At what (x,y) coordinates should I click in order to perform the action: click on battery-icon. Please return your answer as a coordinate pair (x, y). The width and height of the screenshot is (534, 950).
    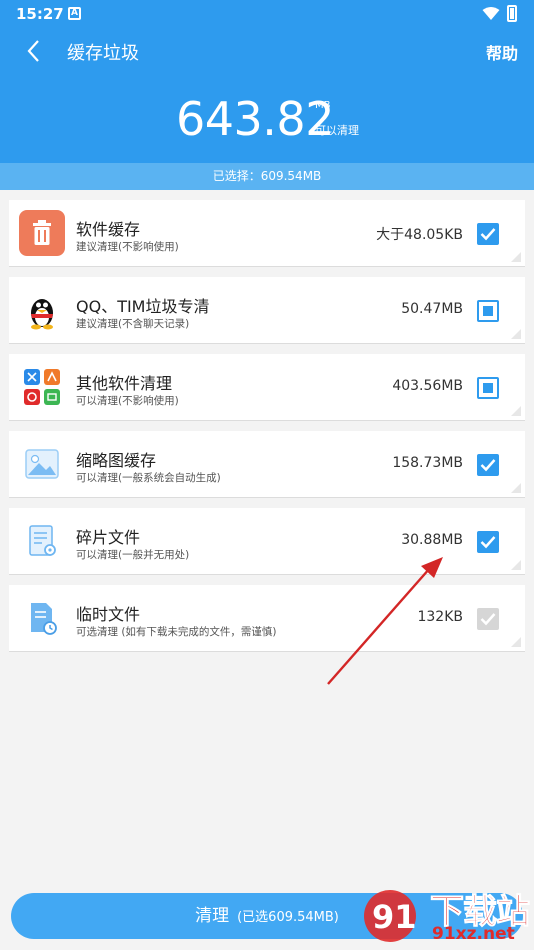
    Looking at the image, I should click on (512, 13).